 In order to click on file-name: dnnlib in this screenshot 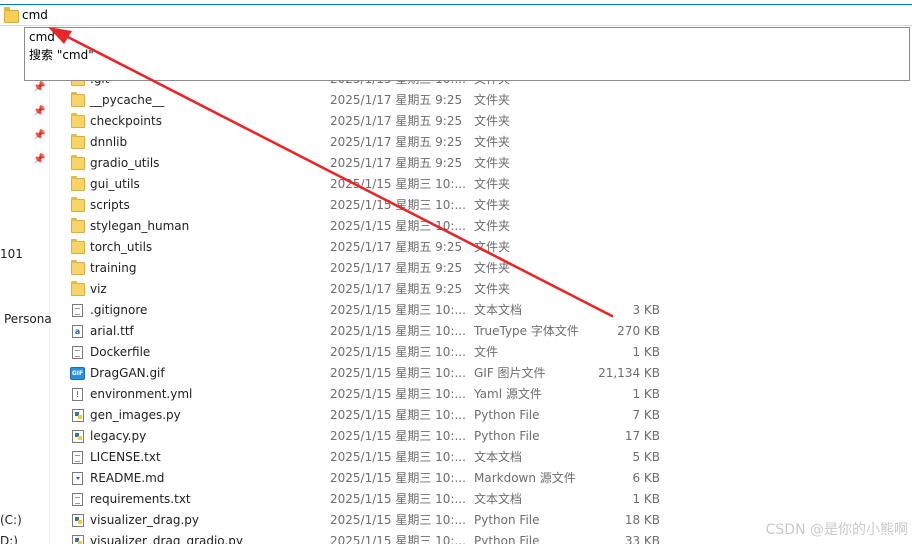, I will do `click(109, 142)`.